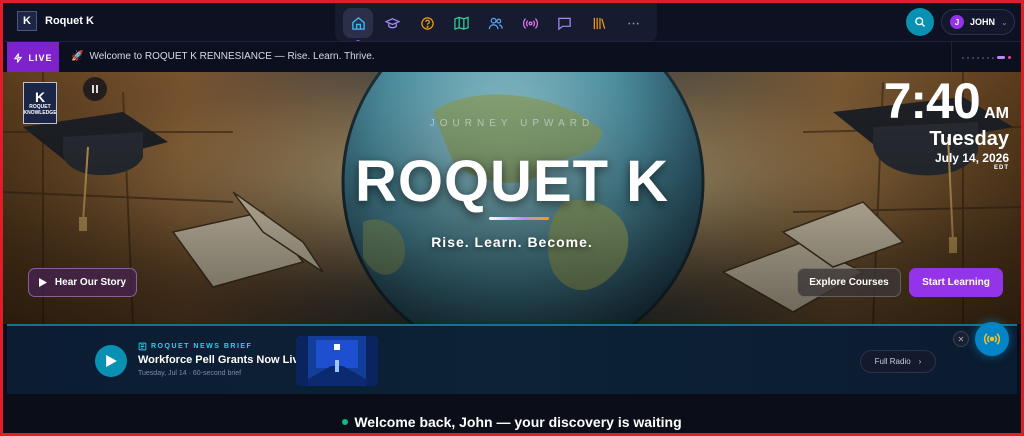 The height and width of the screenshot is (436, 1024). I want to click on explore-courses-button: Explore Courses, so click(849, 282).